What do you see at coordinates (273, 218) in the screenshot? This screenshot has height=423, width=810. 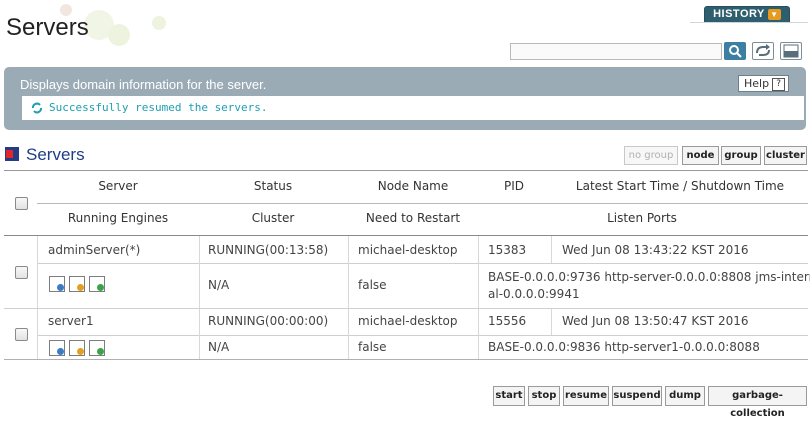 I see `col-header-cluster: Cluster` at bounding box center [273, 218].